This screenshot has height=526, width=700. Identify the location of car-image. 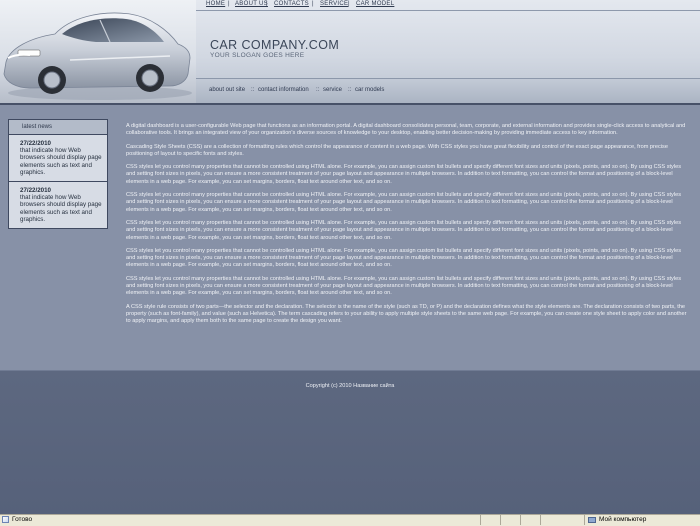
(98, 51).